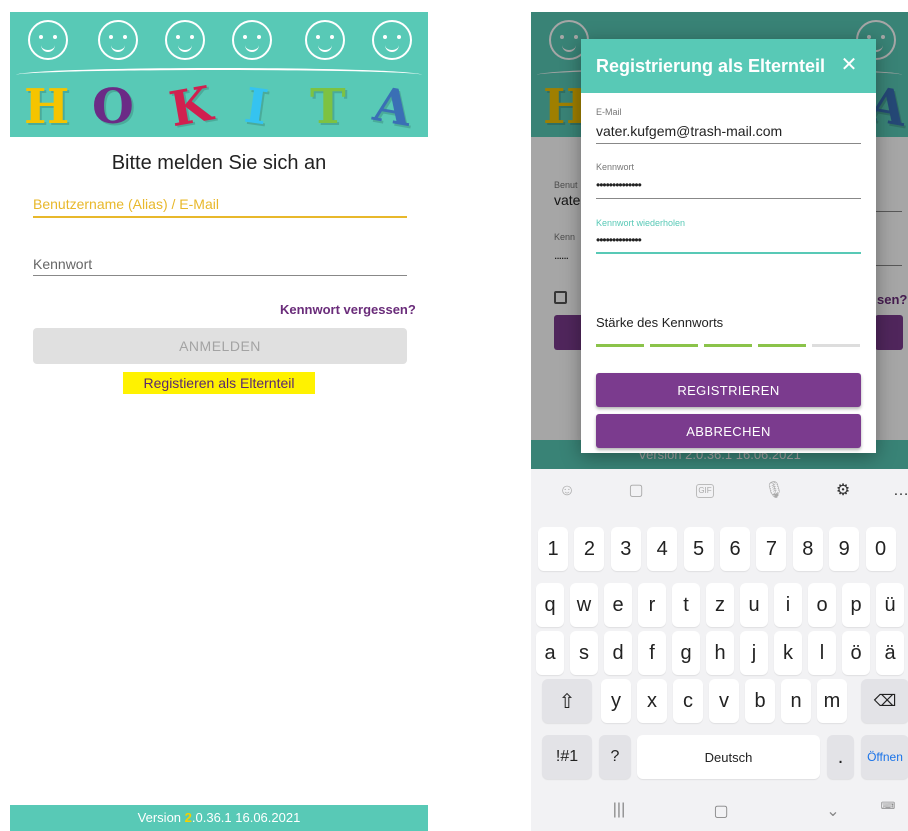 This screenshot has height=831, width=908. I want to click on sticker-icon: ▢, so click(636, 491).